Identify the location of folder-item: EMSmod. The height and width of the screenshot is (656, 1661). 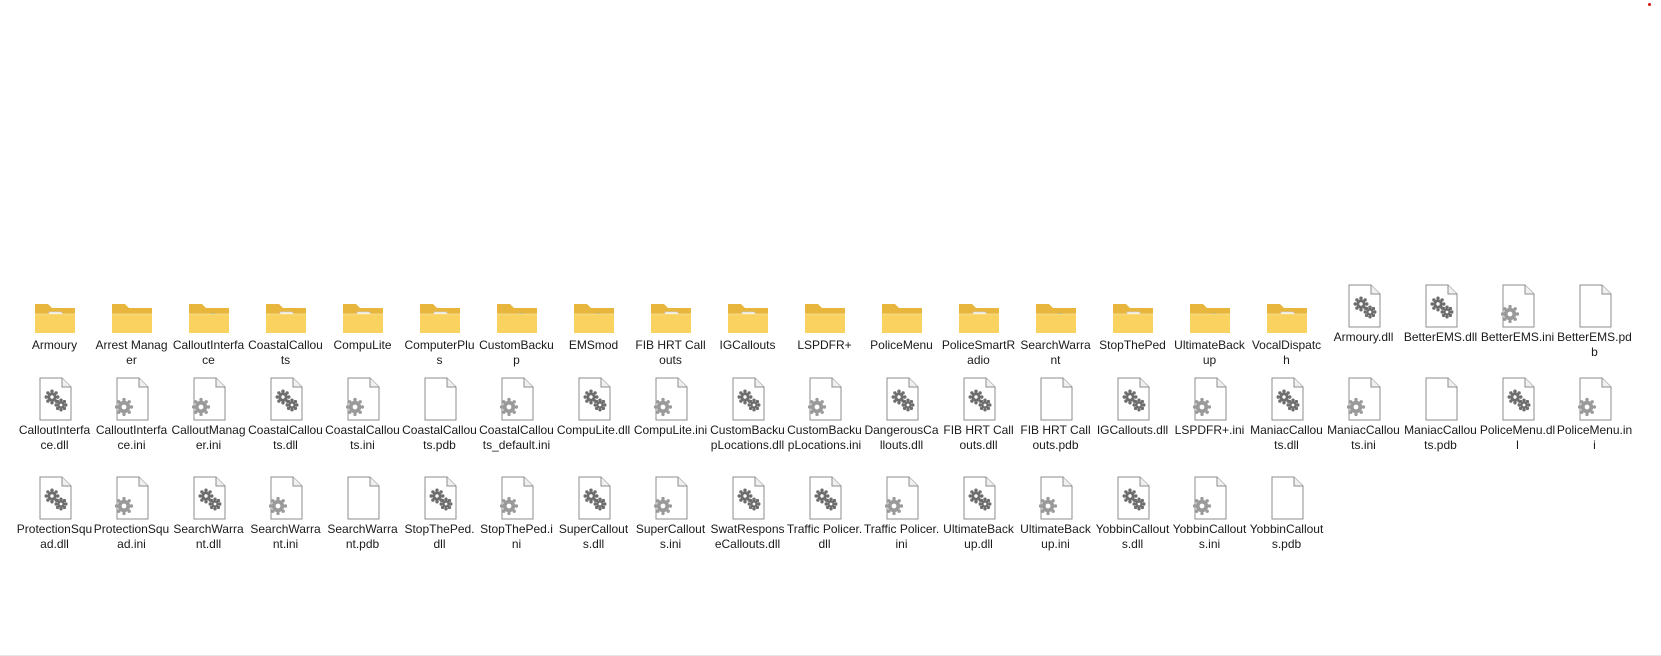
(593, 332).